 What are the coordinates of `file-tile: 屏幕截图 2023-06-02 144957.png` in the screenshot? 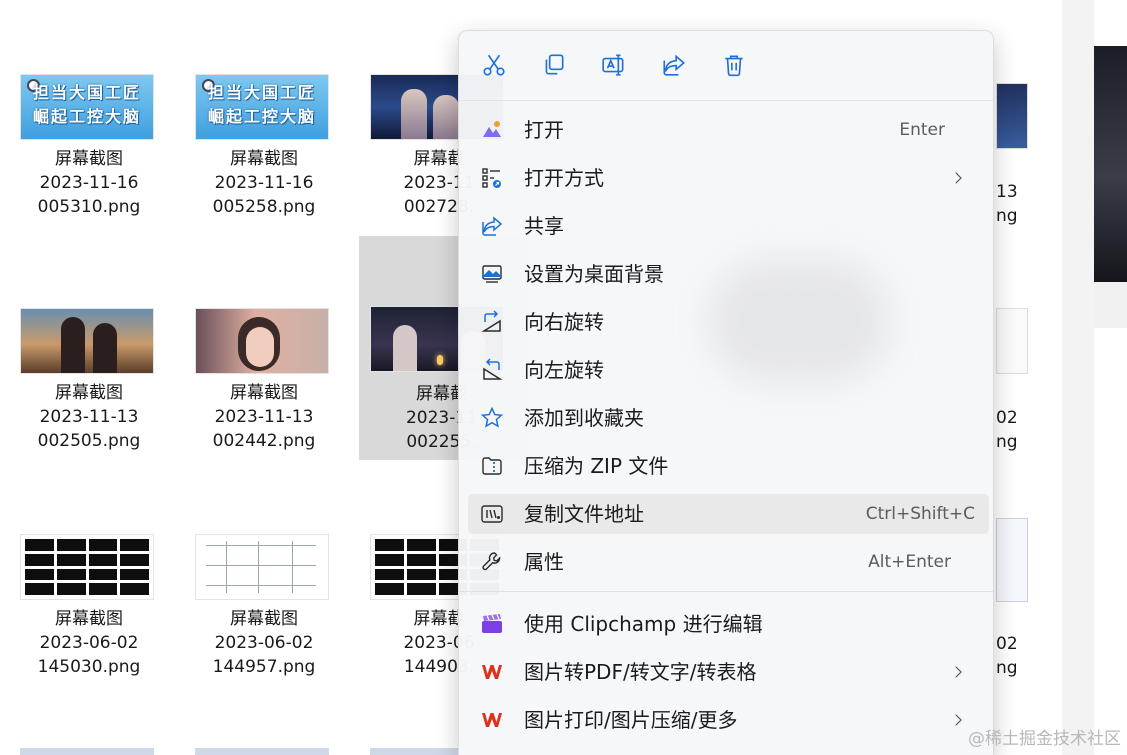 It's located at (264, 635).